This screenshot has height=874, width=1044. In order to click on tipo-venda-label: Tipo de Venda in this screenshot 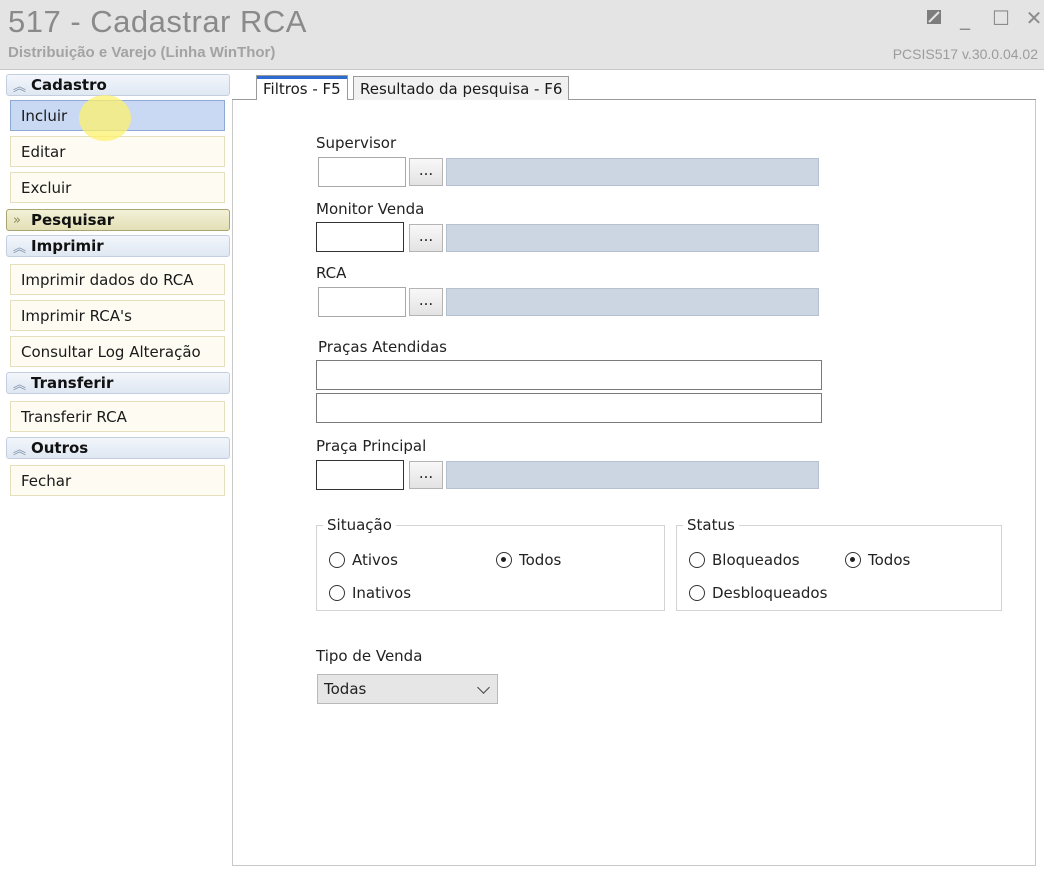, I will do `click(369, 656)`.